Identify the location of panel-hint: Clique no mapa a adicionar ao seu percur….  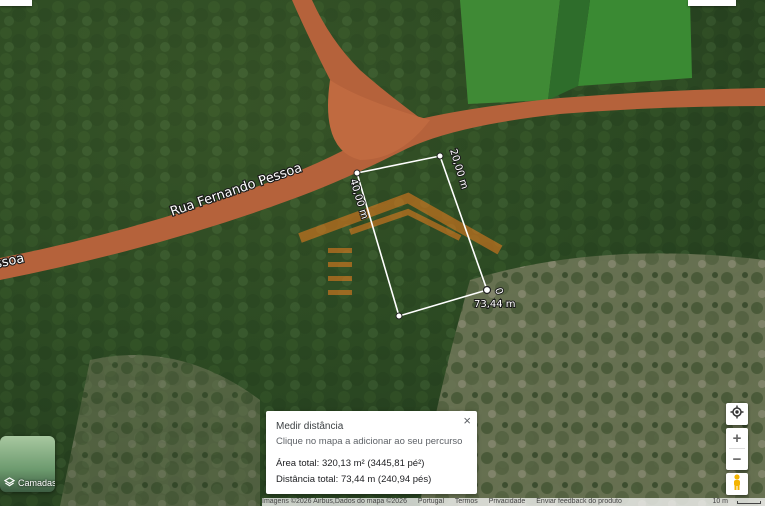
(369, 441).